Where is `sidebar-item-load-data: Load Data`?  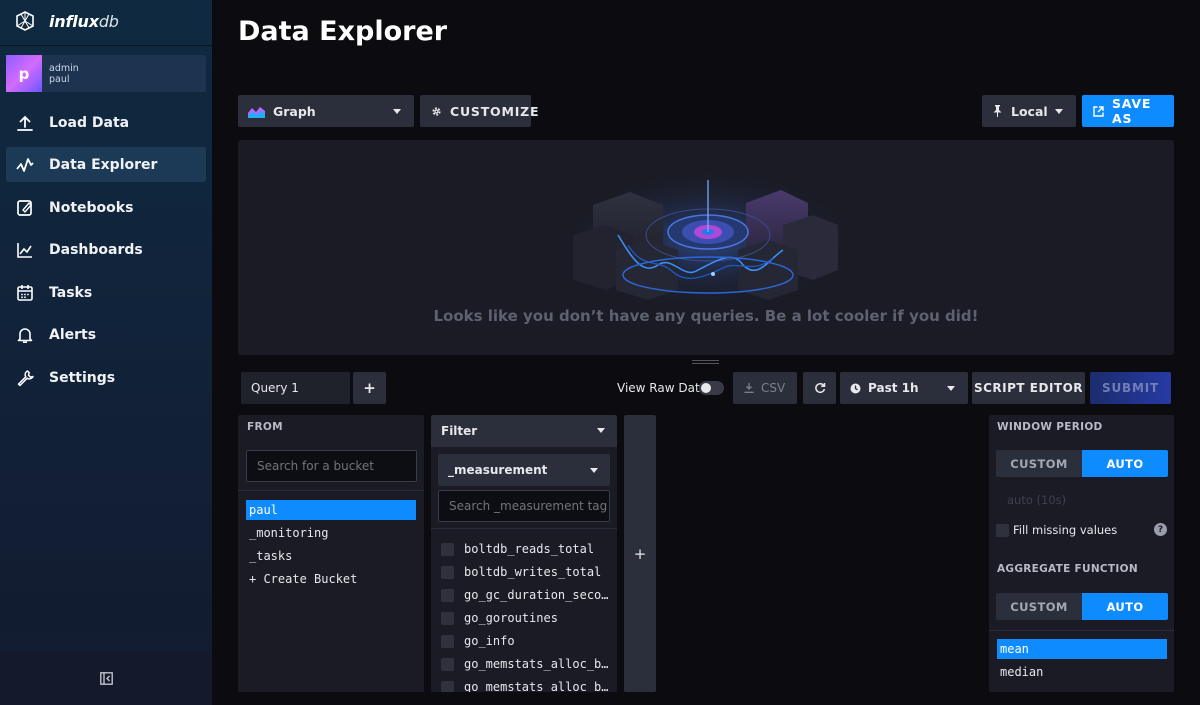 sidebar-item-load-data: Load Data is located at coordinates (106, 122).